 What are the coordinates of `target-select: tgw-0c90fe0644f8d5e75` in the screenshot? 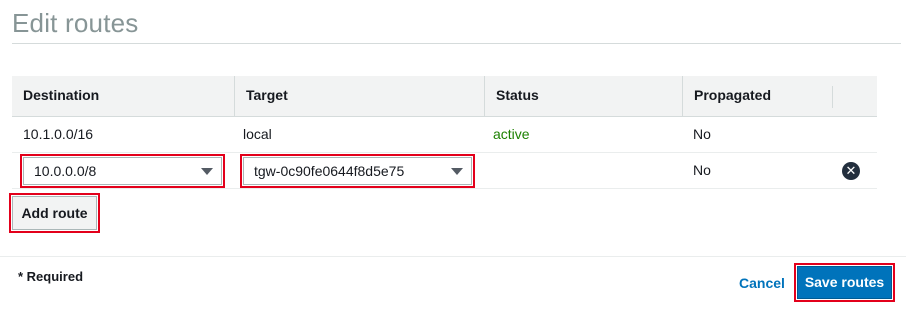 It's located at (357, 171).